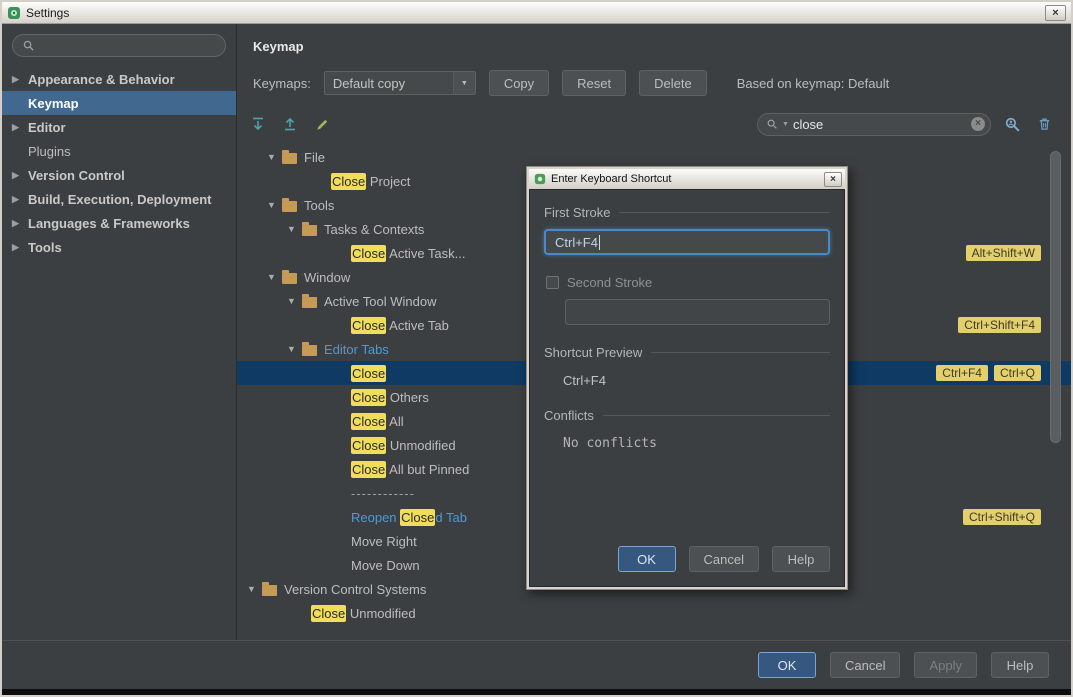 The width and height of the screenshot is (1073, 697). Describe the element at coordinates (999, 325) in the screenshot. I see `shortcut-badge: Ctrl+Shift+F4` at that location.